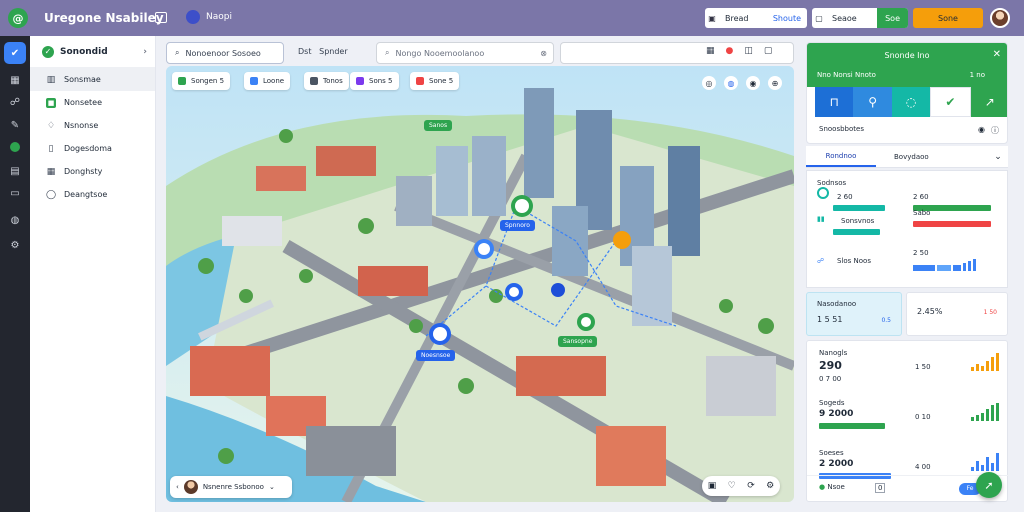 This screenshot has width=1024, height=512. What do you see at coordinates (15, 125) in the screenshot?
I see `rail-edit-icon: ✎` at bounding box center [15, 125].